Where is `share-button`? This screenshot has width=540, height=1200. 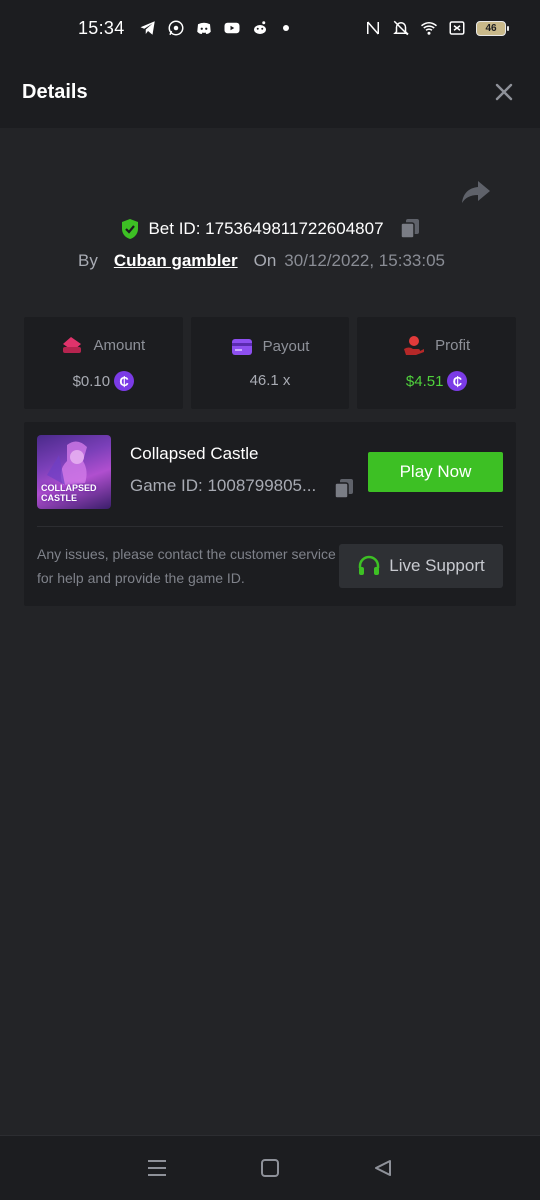 share-button is located at coordinates (476, 192).